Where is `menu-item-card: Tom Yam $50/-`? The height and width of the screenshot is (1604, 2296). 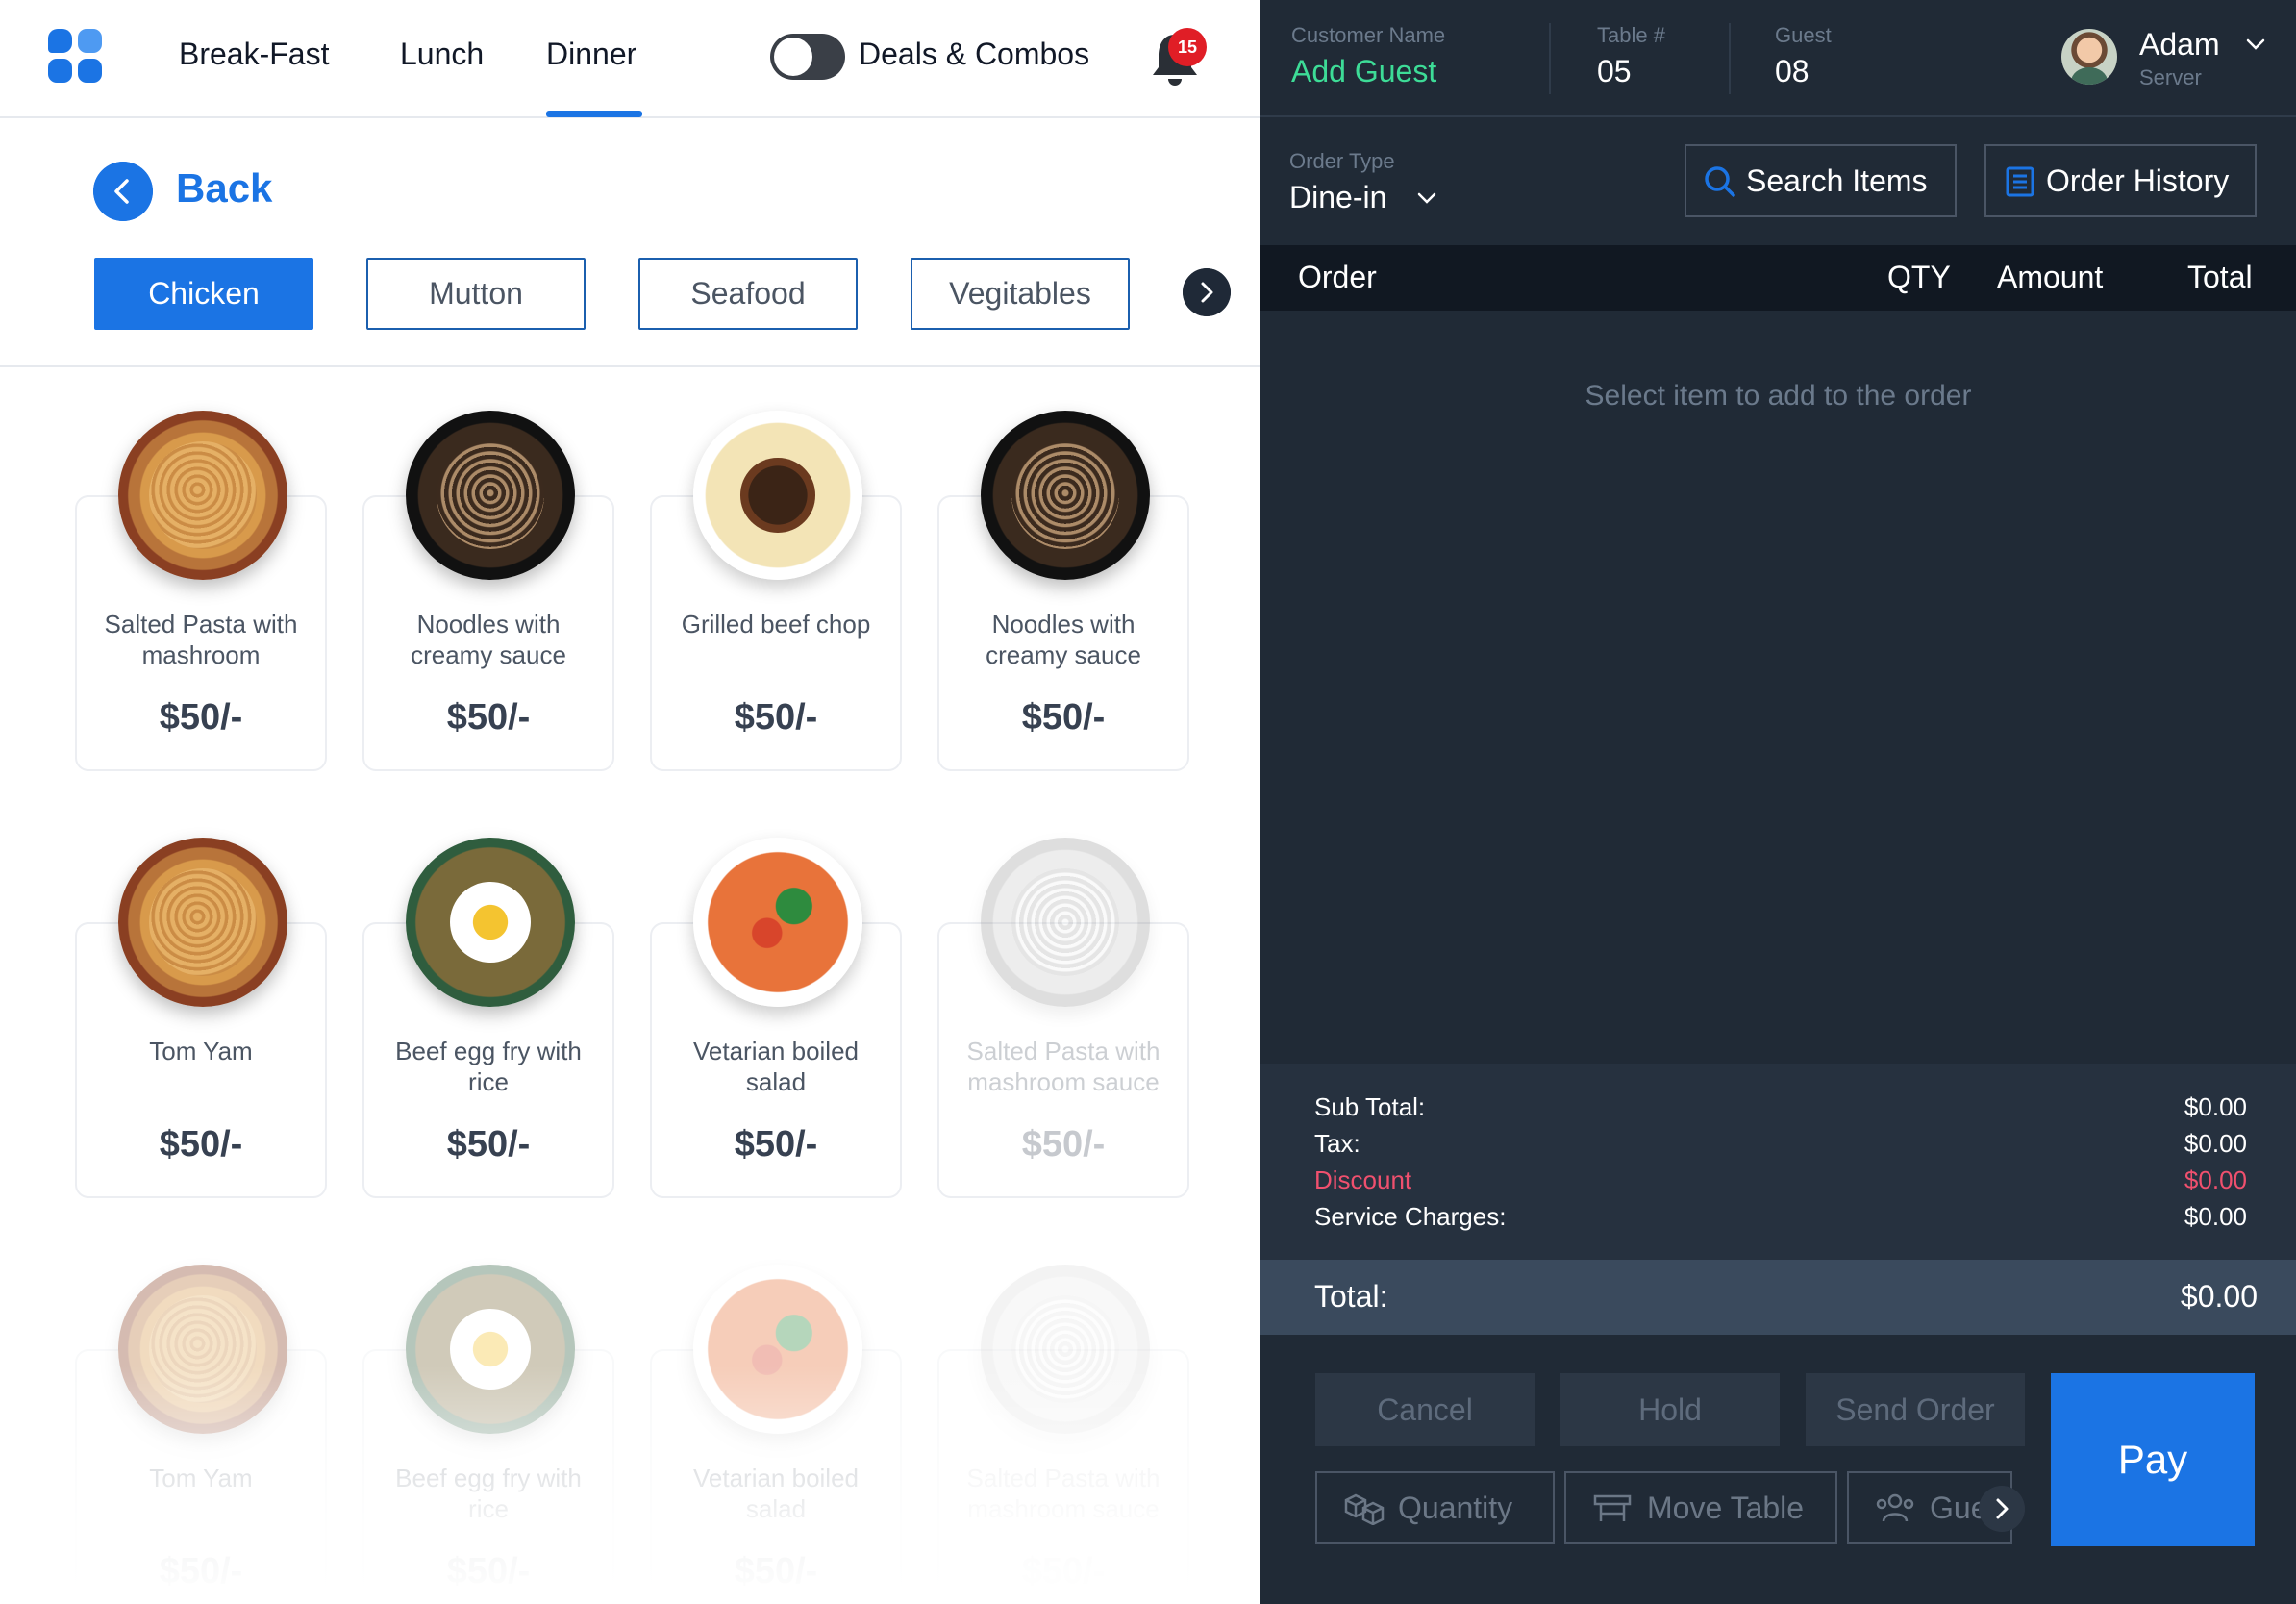
menu-item-card: Tom Yam $50/- is located at coordinates (201, 1018).